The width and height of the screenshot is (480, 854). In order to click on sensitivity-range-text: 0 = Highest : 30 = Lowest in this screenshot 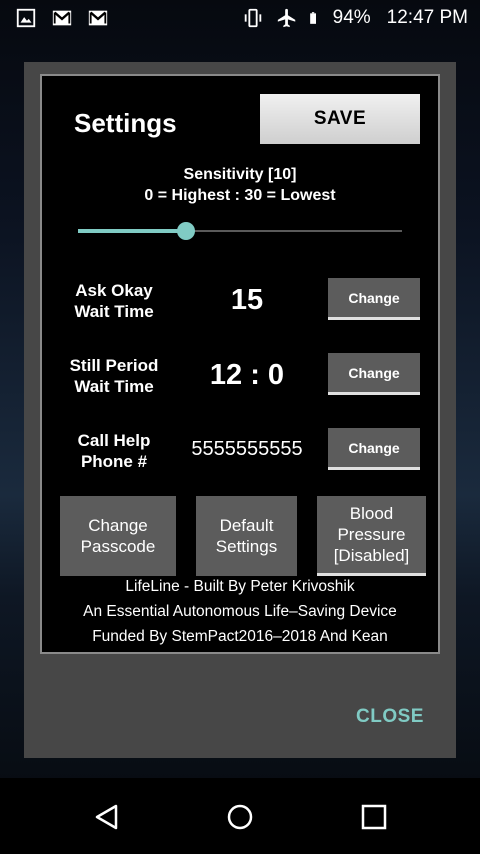, I will do `click(240, 195)`.